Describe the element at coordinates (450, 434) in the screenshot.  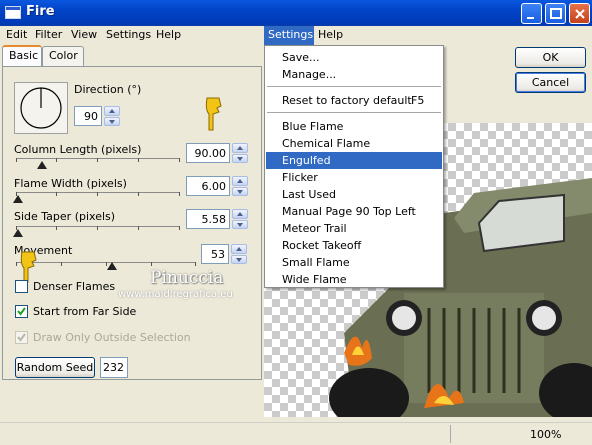
I see `status-divider` at that location.